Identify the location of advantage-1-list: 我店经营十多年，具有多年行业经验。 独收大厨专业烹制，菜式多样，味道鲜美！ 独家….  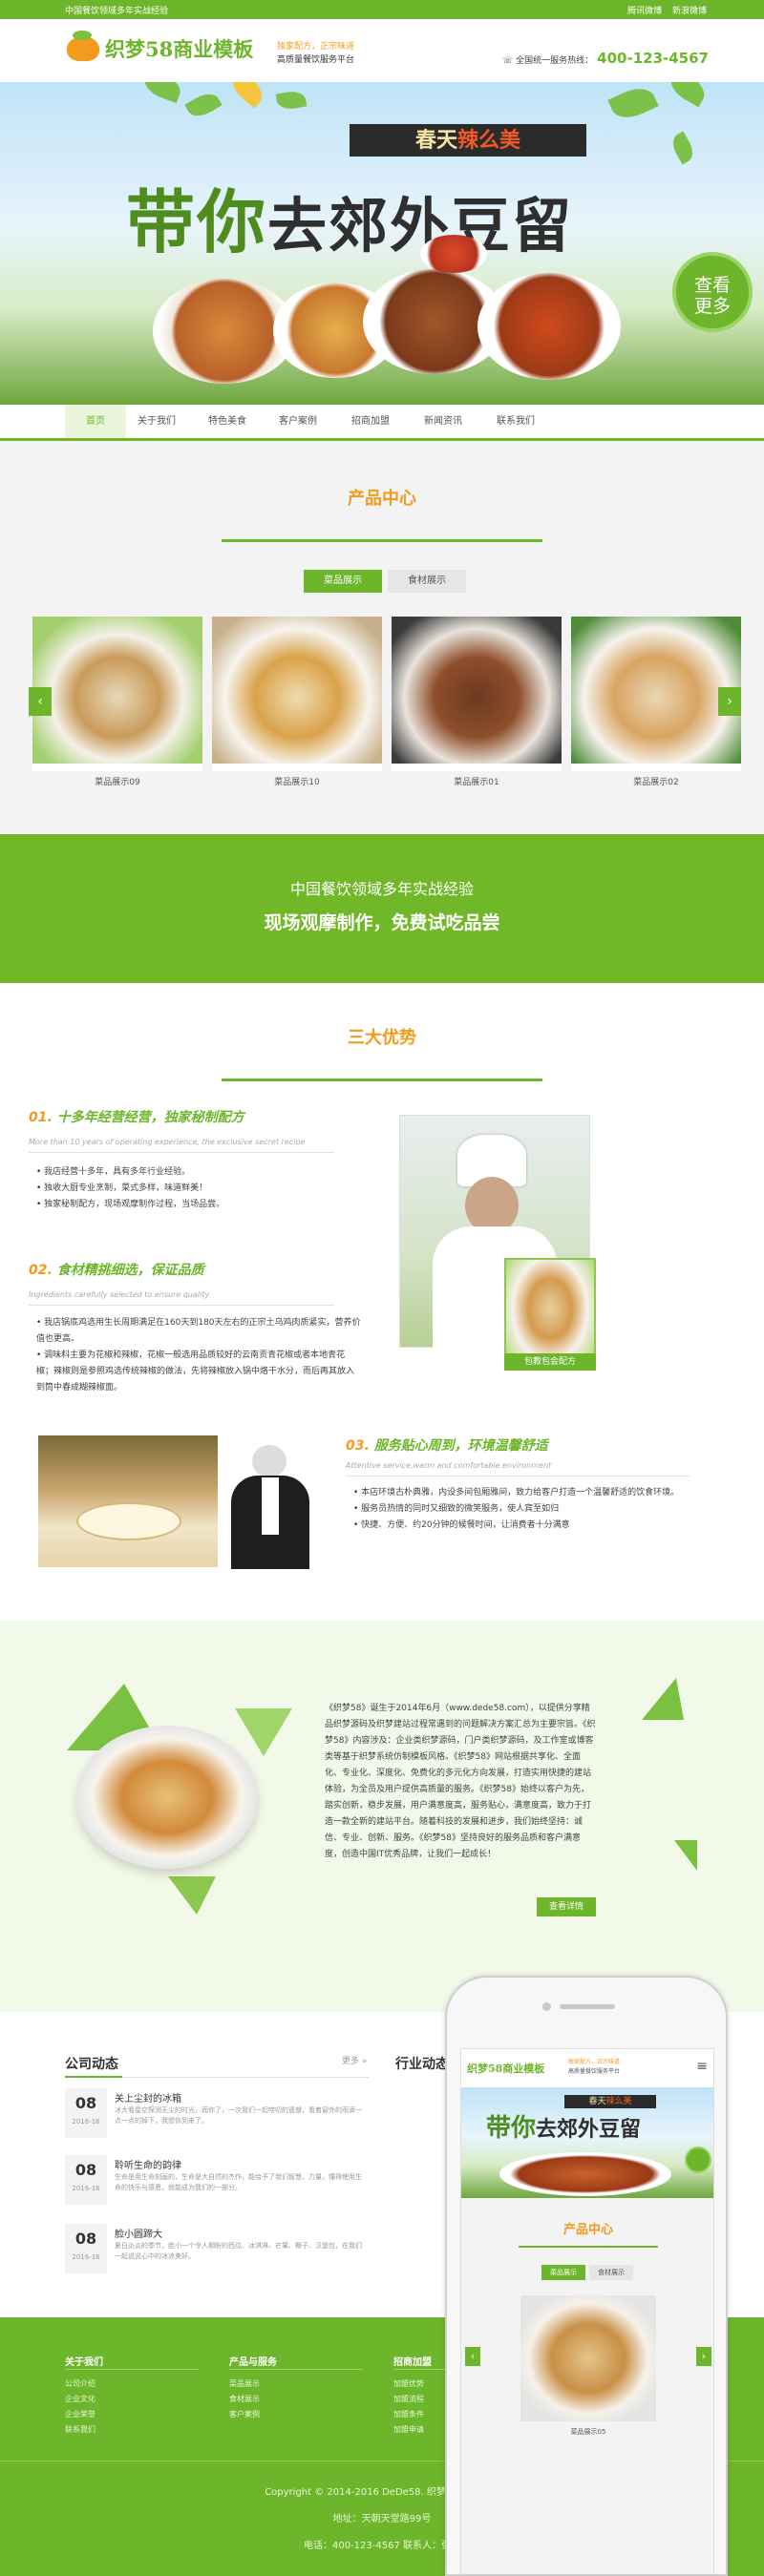
(193, 1188).